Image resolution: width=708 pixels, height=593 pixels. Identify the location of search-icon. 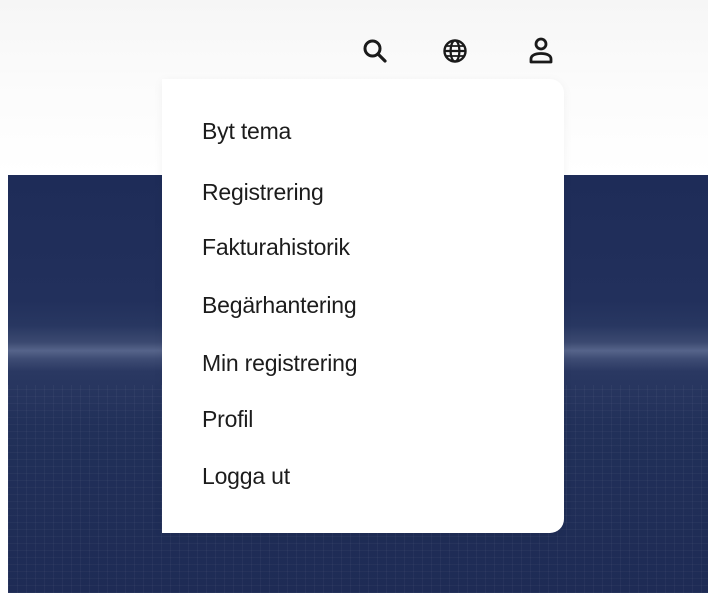
(375, 51).